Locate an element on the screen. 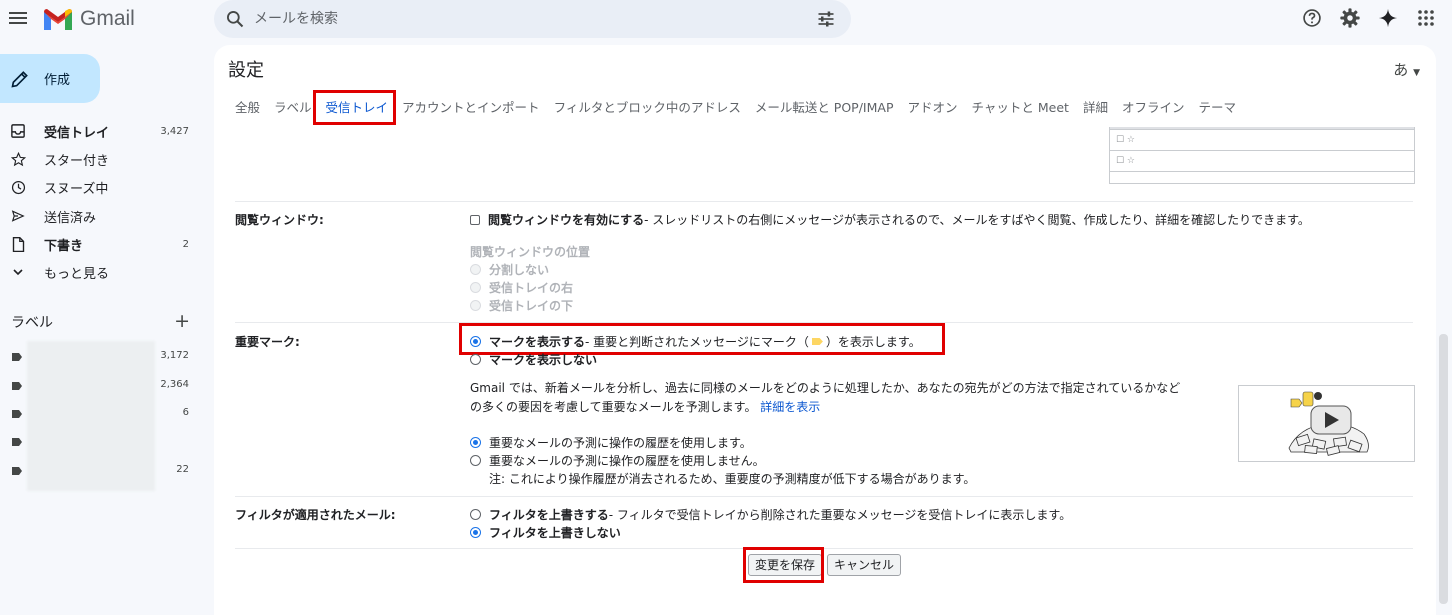 Image resolution: width=1452 pixels, height=615 pixels. compose-button: 作成 is located at coordinates (50, 78).